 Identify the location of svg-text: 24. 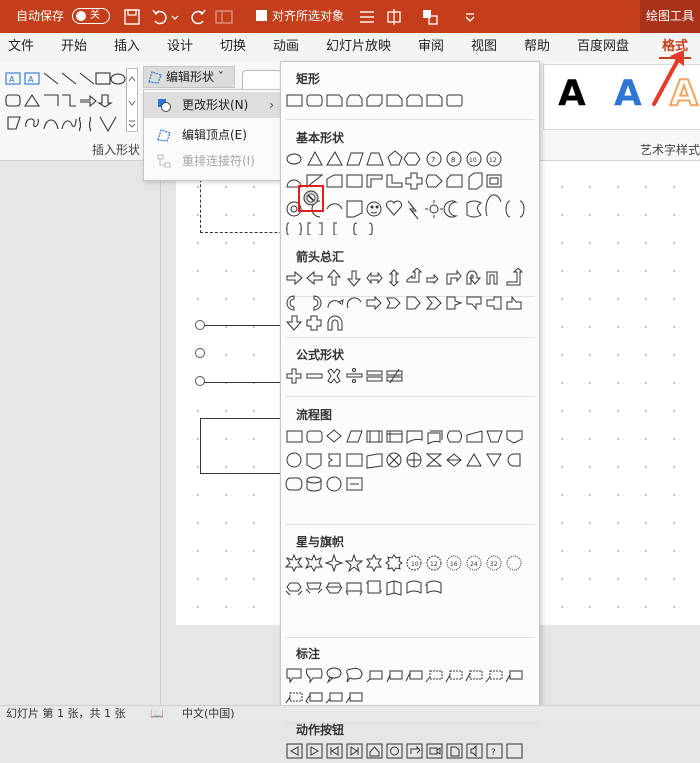
(474, 564).